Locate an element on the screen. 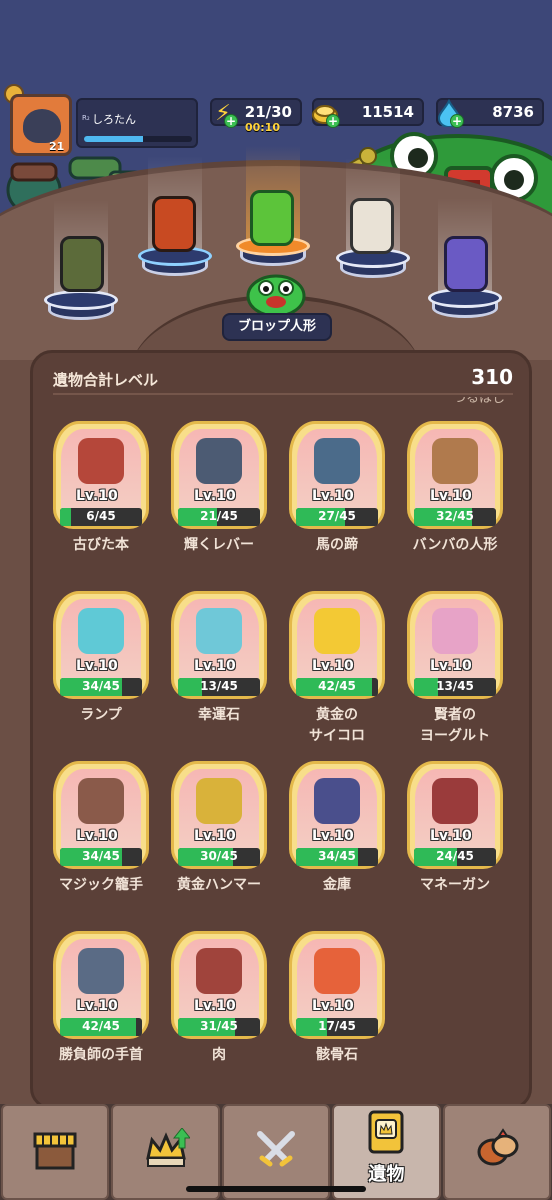 This screenshot has height=1200, width=552. frog-tank-figure-icon is located at coordinates (272, 218).